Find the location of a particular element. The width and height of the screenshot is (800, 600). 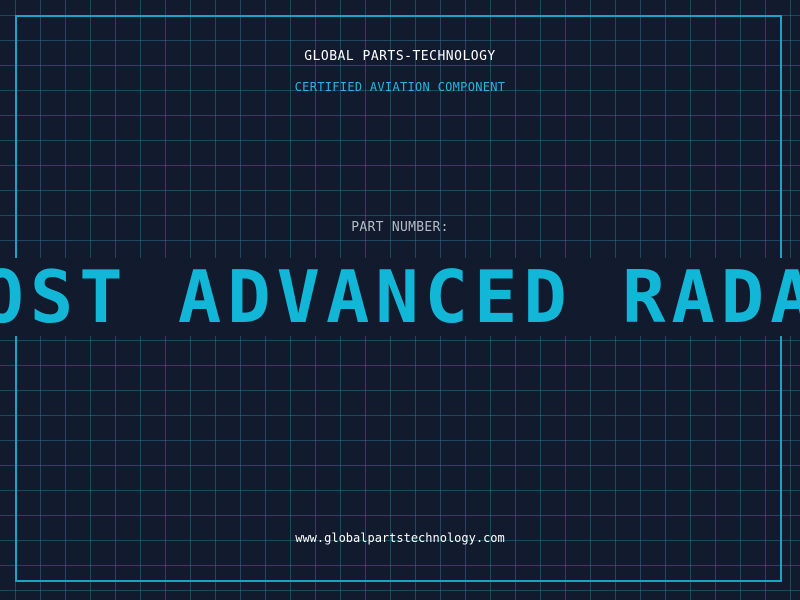

part-number-value: MOST ADVANCED RADAR is located at coordinates (400, 297).